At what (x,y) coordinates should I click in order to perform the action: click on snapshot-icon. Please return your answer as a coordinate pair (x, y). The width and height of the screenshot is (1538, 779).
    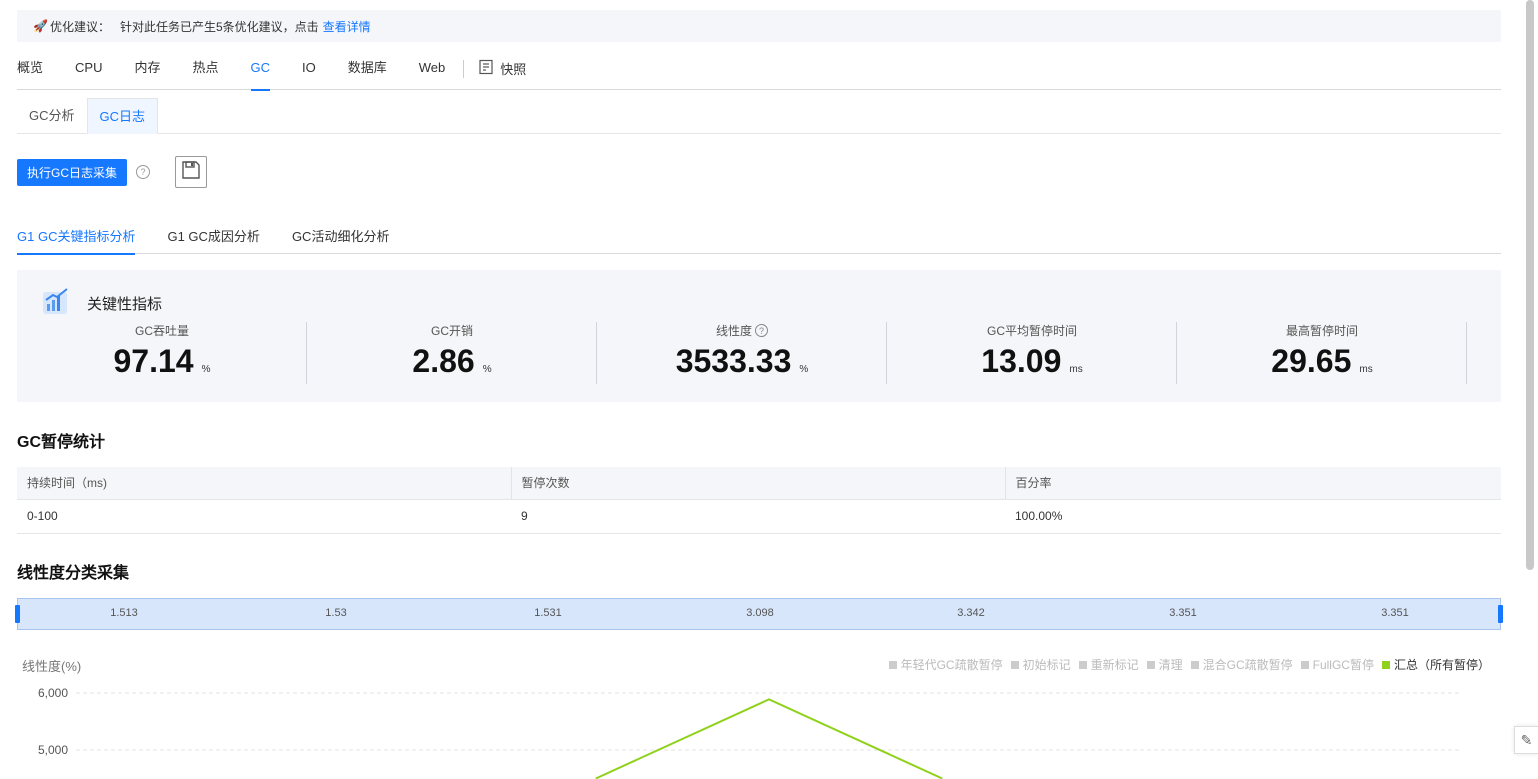
    Looking at the image, I should click on (486, 68).